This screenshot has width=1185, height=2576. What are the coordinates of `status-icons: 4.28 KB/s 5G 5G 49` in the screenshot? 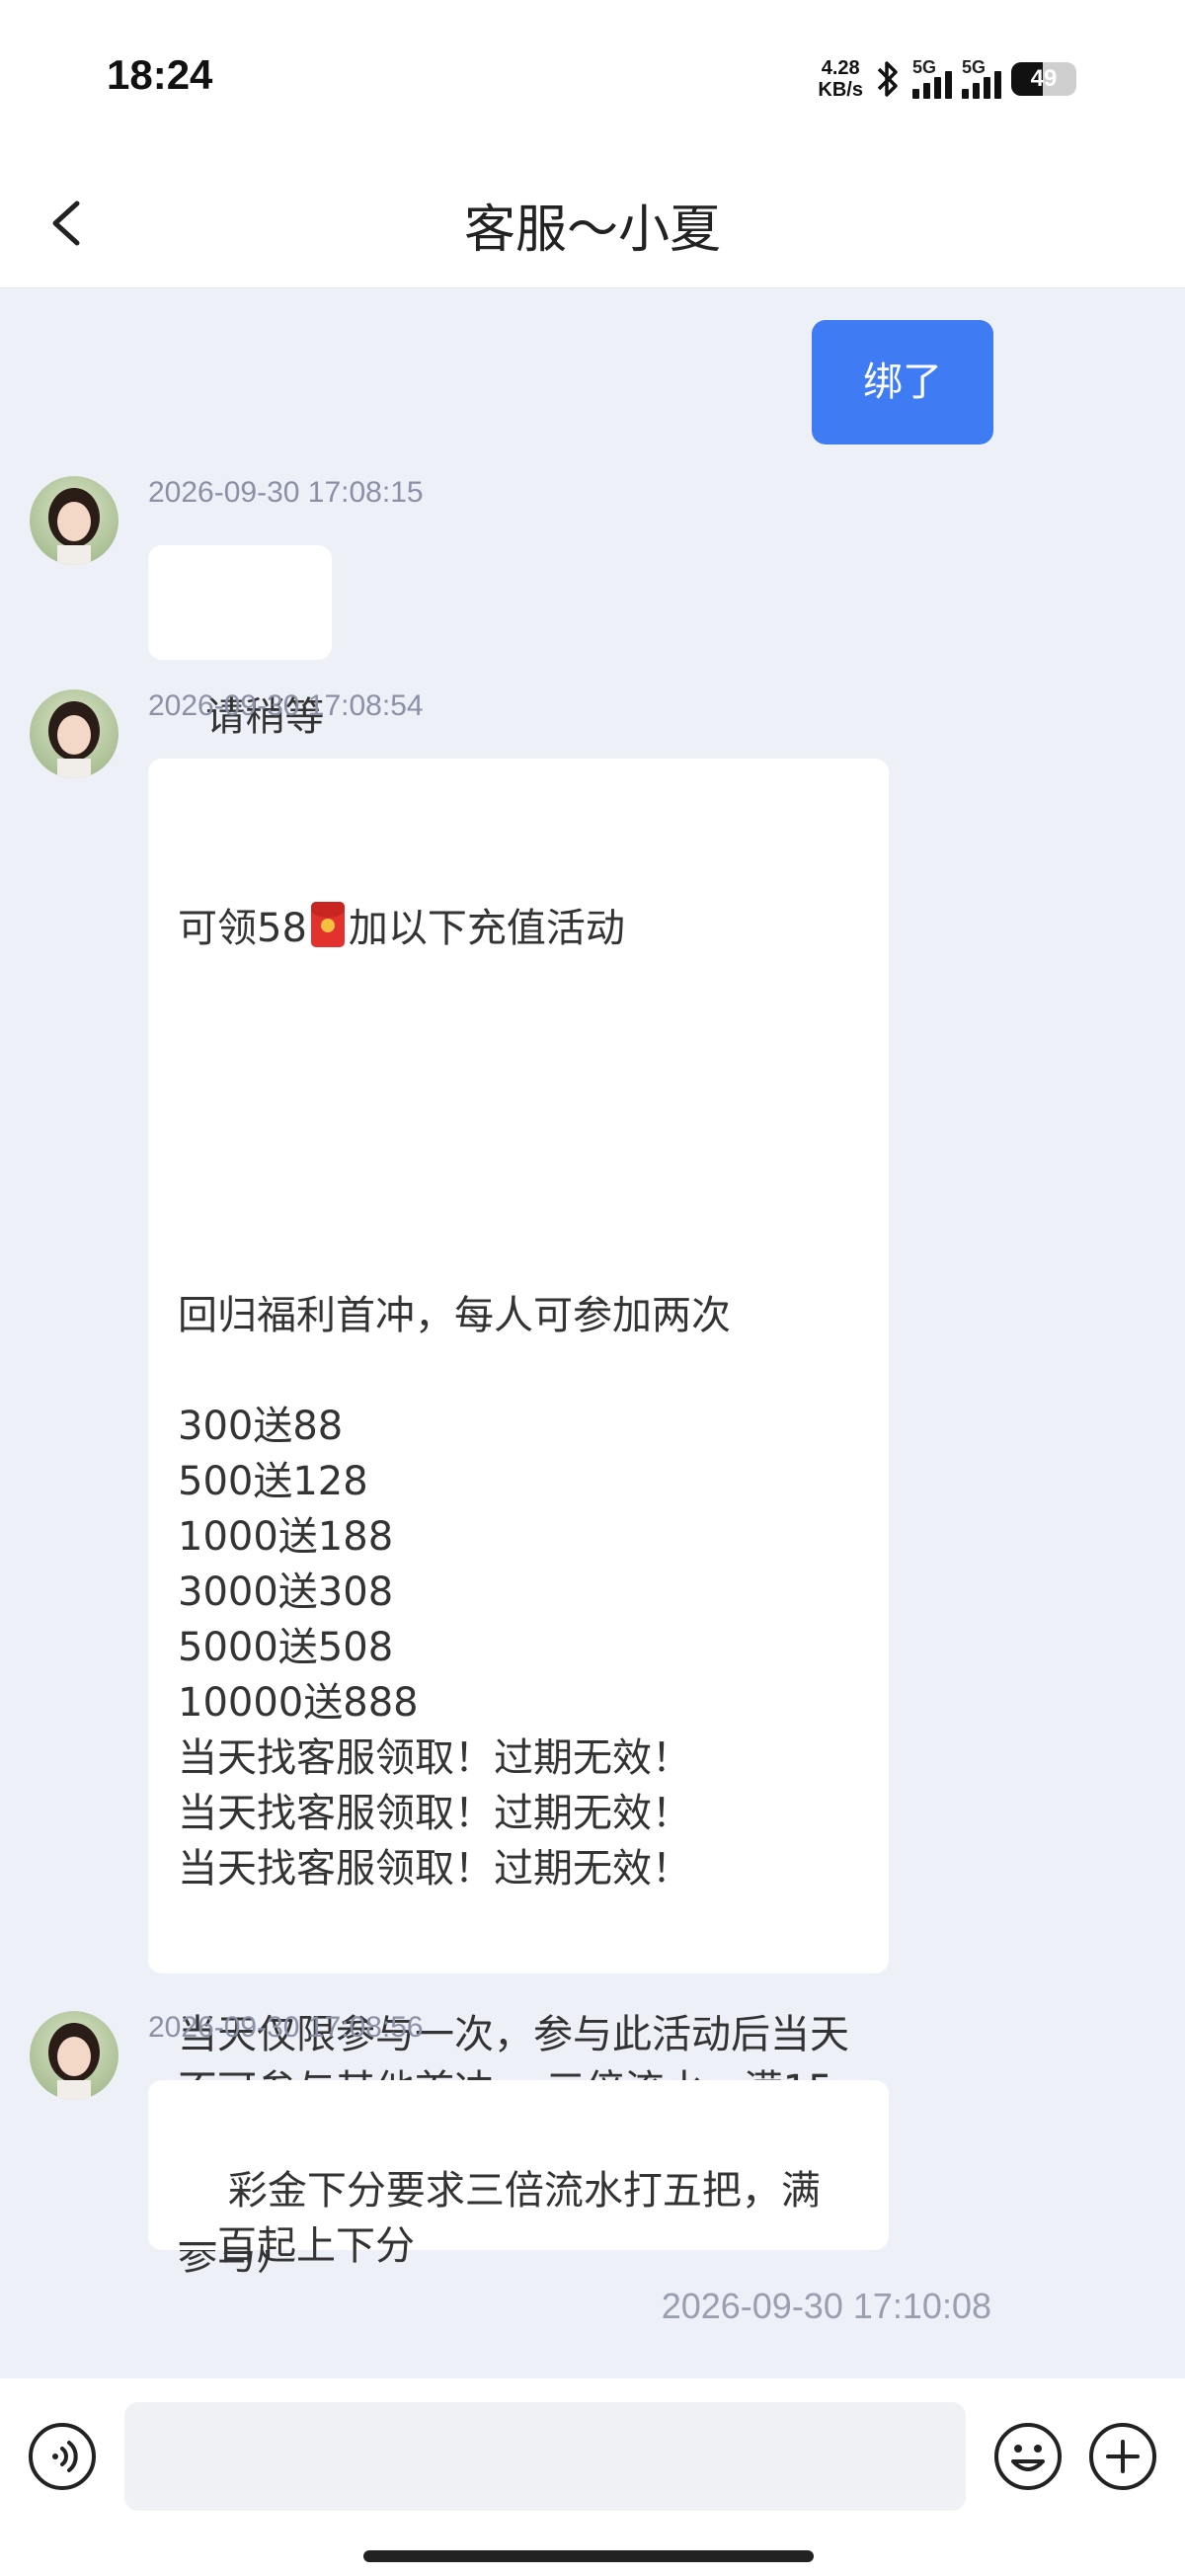 It's located at (947, 79).